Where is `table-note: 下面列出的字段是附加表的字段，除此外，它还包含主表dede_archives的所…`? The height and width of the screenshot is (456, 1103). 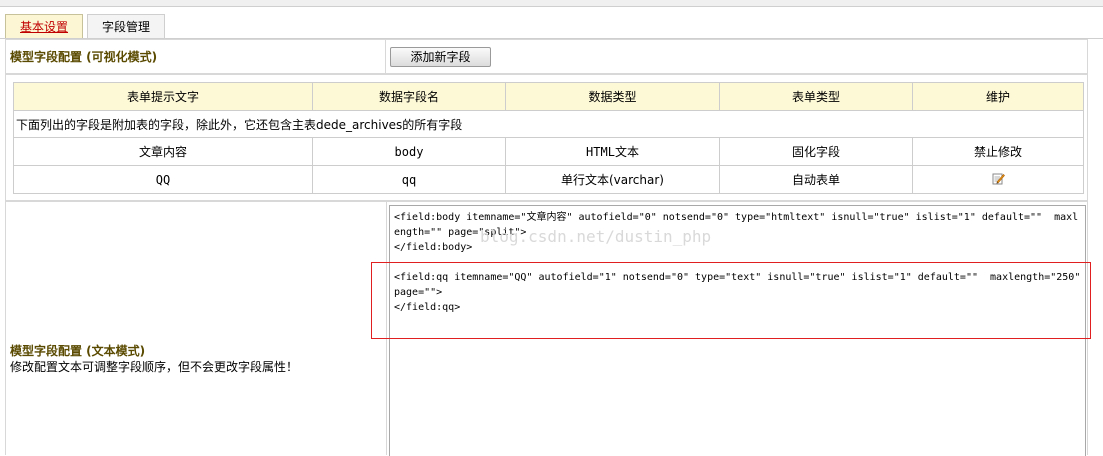 table-note: 下面列出的字段是附加表的字段，除此外，它还包含主表dede_archives的所… is located at coordinates (548, 124).